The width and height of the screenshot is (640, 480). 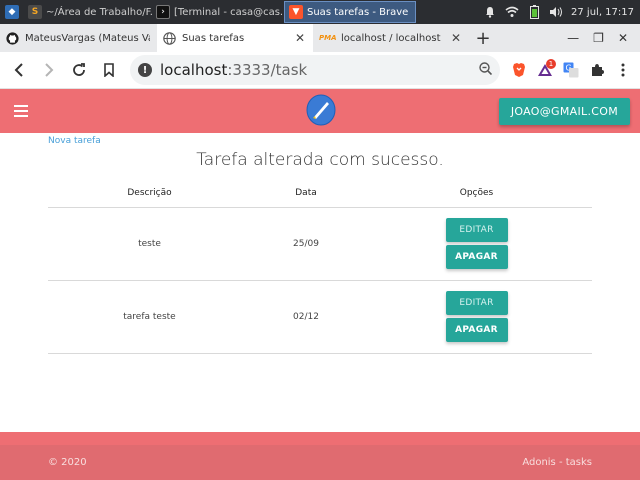 I want to click on wifi-icon, so click(x=512, y=12).